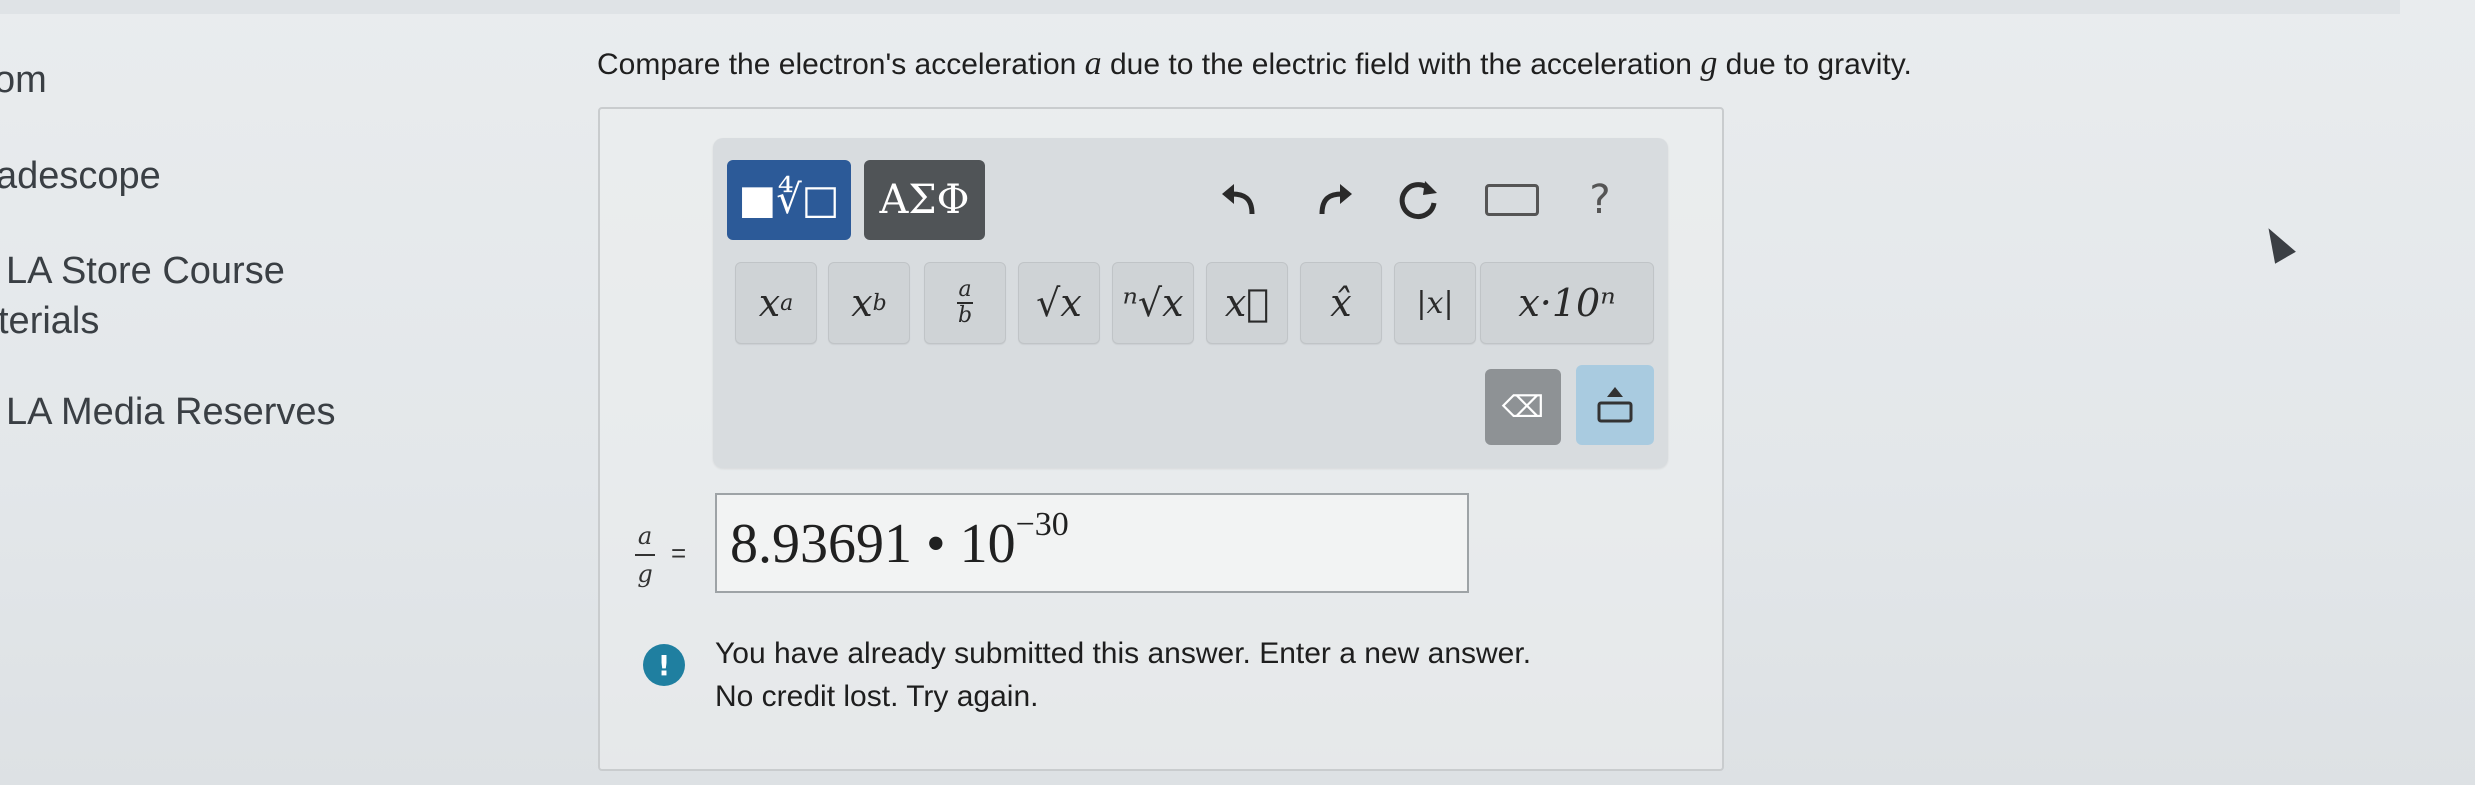 This screenshot has width=2475, height=785. Describe the element at coordinates (645, 574) in the screenshot. I see `ratio-den: g` at that location.